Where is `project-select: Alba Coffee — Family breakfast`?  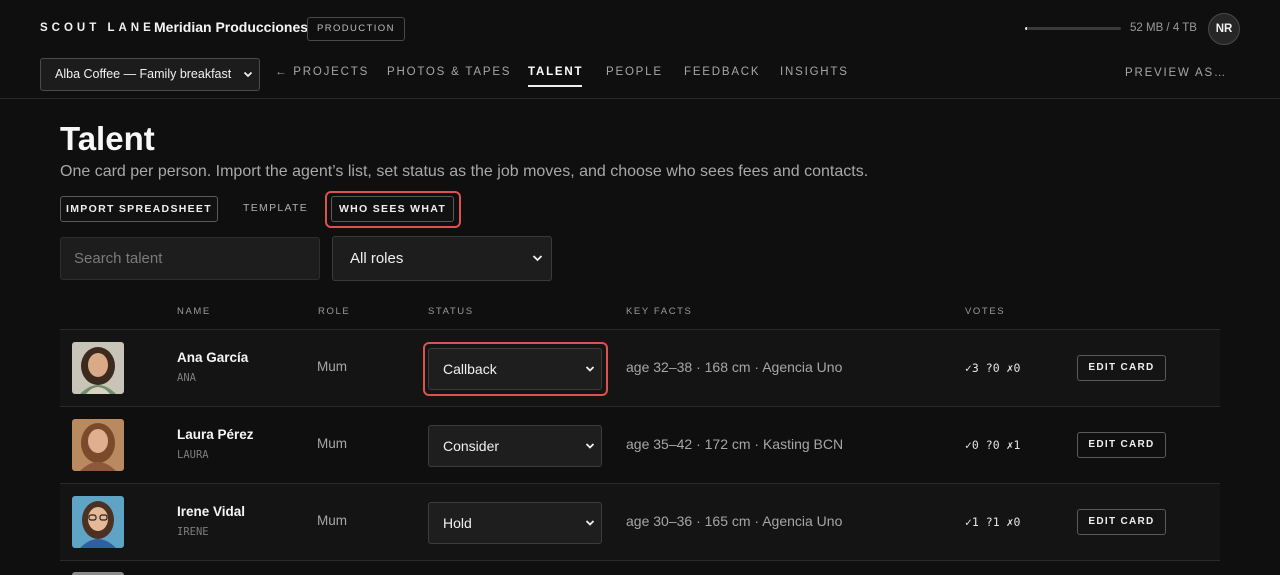 project-select: Alba Coffee — Family breakfast is located at coordinates (150, 74).